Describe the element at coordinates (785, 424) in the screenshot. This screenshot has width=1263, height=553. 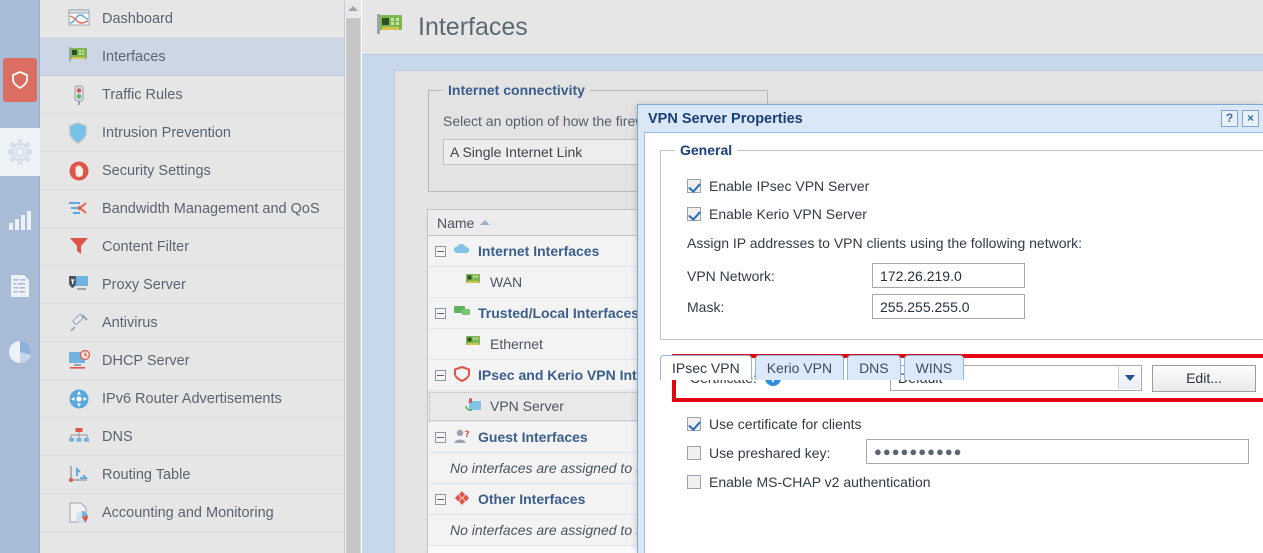
I see `use-certificate-label: Use certificate for clients` at that location.